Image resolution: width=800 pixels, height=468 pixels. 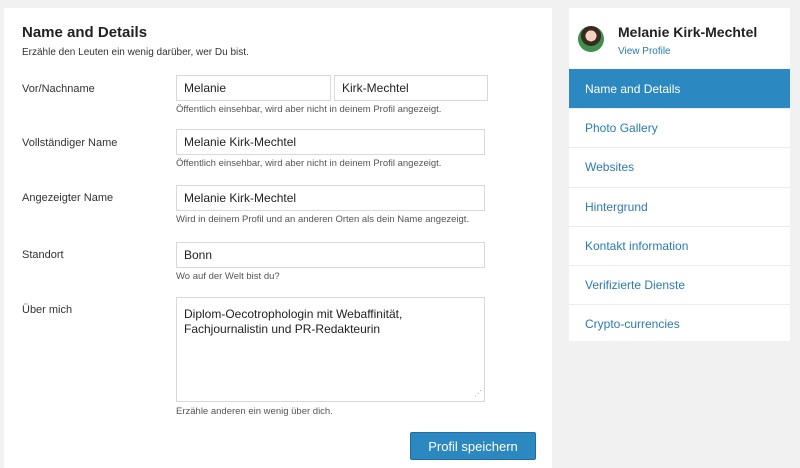 I want to click on sidebar-item-background: Hintergrund, so click(x=679, y=206).